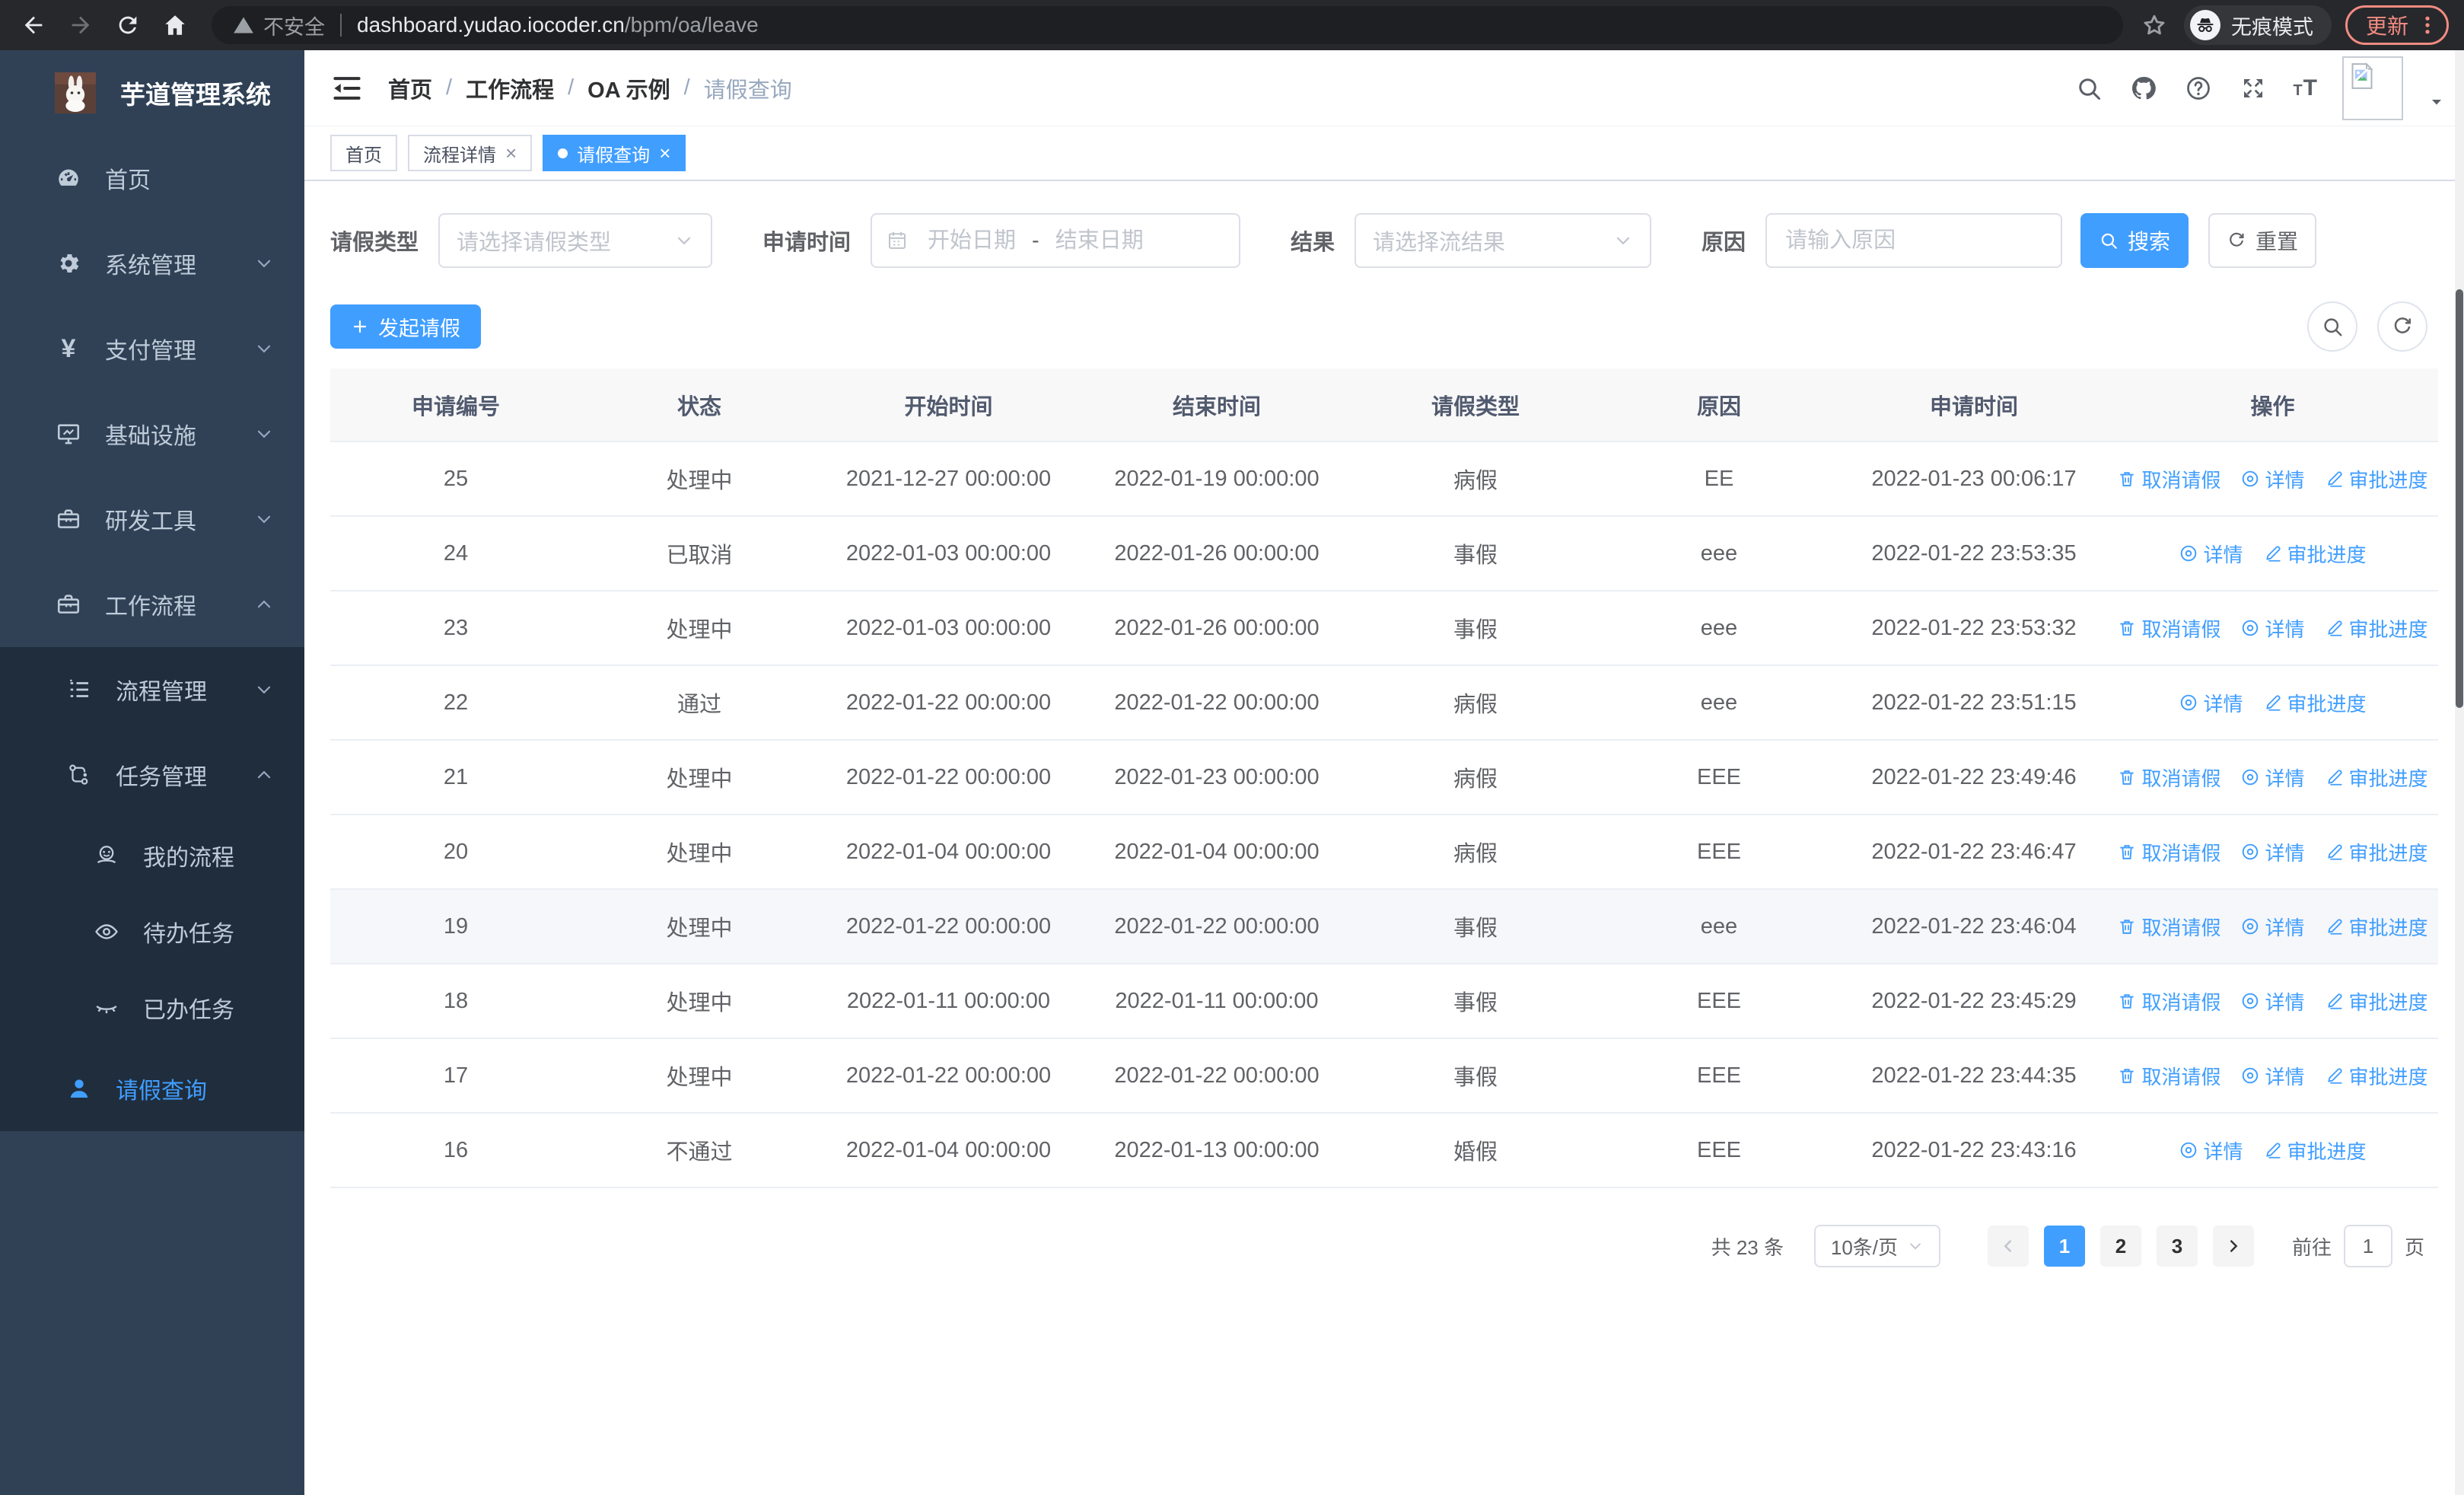  What do you see at coordinates (2134, 240) in the screenshot?
I see `search-button: 搜索` at bounding box center [2134, 240].